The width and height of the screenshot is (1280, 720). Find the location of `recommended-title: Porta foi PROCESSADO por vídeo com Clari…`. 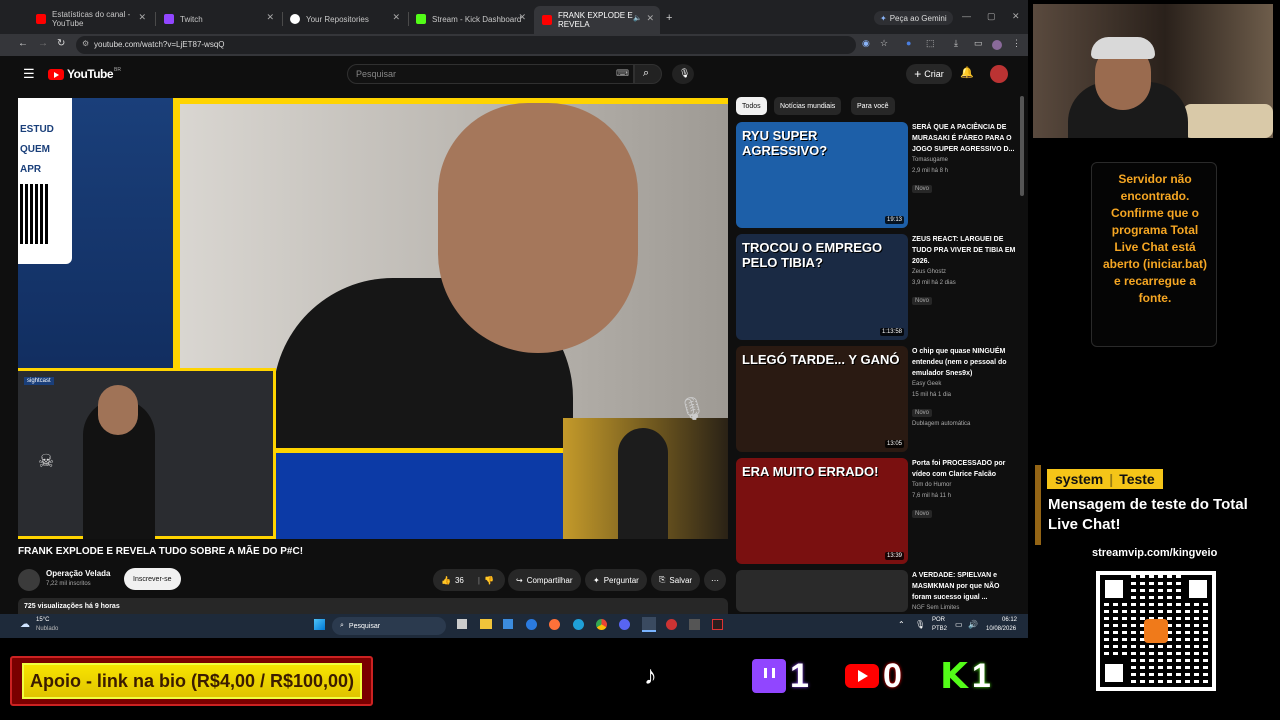

recommended-title: Porta foi PROCESSADO por vídeo com Clari… is located at coordinates (964, 469).